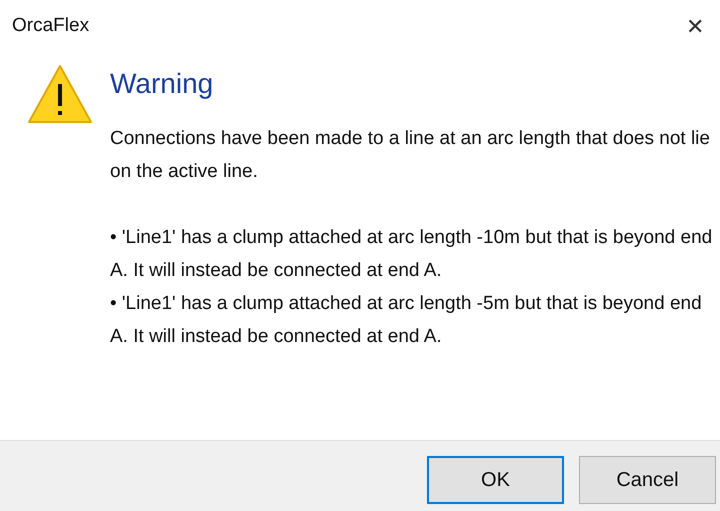 The width and height of the screenshot is (720, 511). I want to click on window-title: OrcaFlex, so click(51, 26).